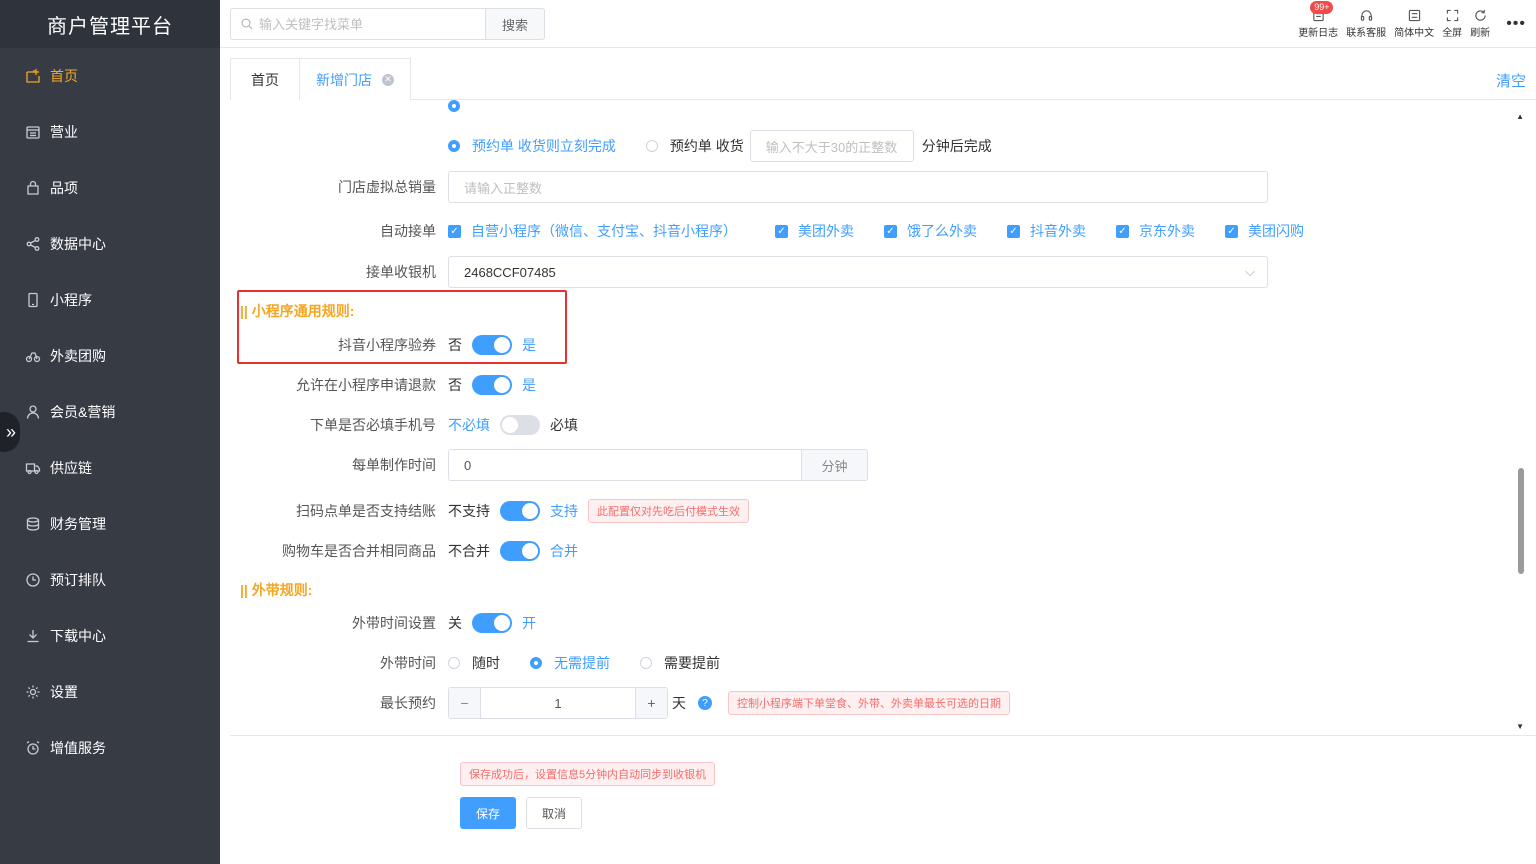 The image size is (1536, 864). What do you see at coordinates (110, 692) in the screenshot?
I see `sidebar-item-11: 设置` at bounding box center [110, 692].